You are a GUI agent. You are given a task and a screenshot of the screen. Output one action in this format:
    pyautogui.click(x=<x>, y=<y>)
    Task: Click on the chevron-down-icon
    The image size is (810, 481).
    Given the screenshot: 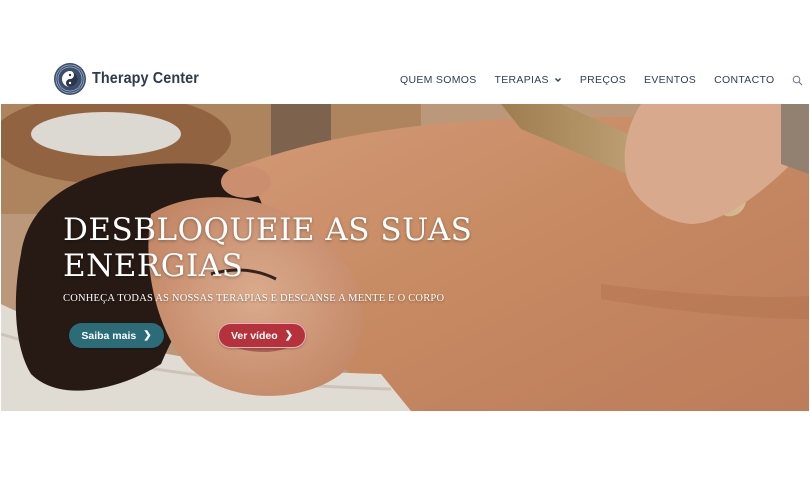 What is the action you would take?
    pyautogui.click(x=557, y=80)
    